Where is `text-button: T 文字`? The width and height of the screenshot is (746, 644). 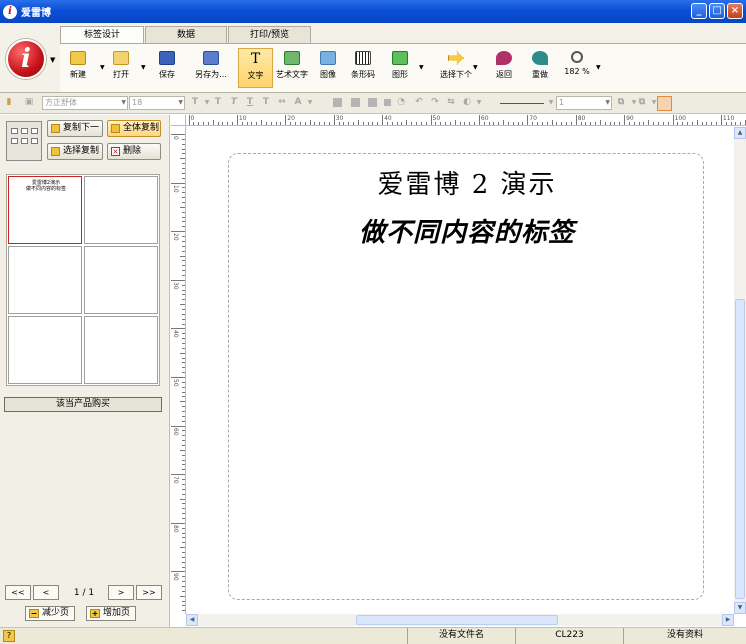 text-button: T 文字 is located at coordinates (255, 68).